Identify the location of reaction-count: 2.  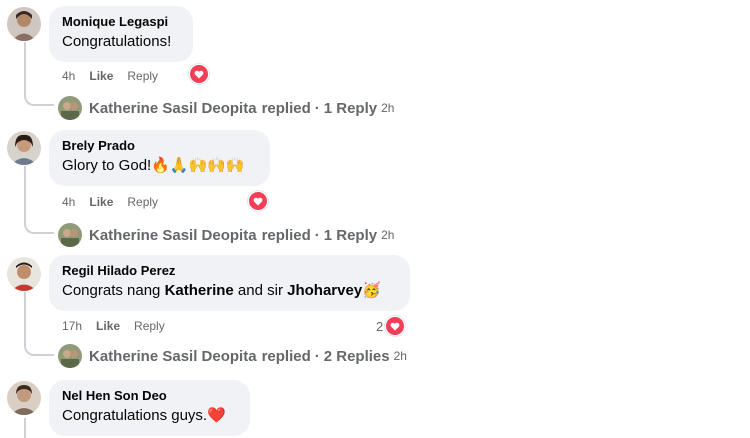
(380, 326).